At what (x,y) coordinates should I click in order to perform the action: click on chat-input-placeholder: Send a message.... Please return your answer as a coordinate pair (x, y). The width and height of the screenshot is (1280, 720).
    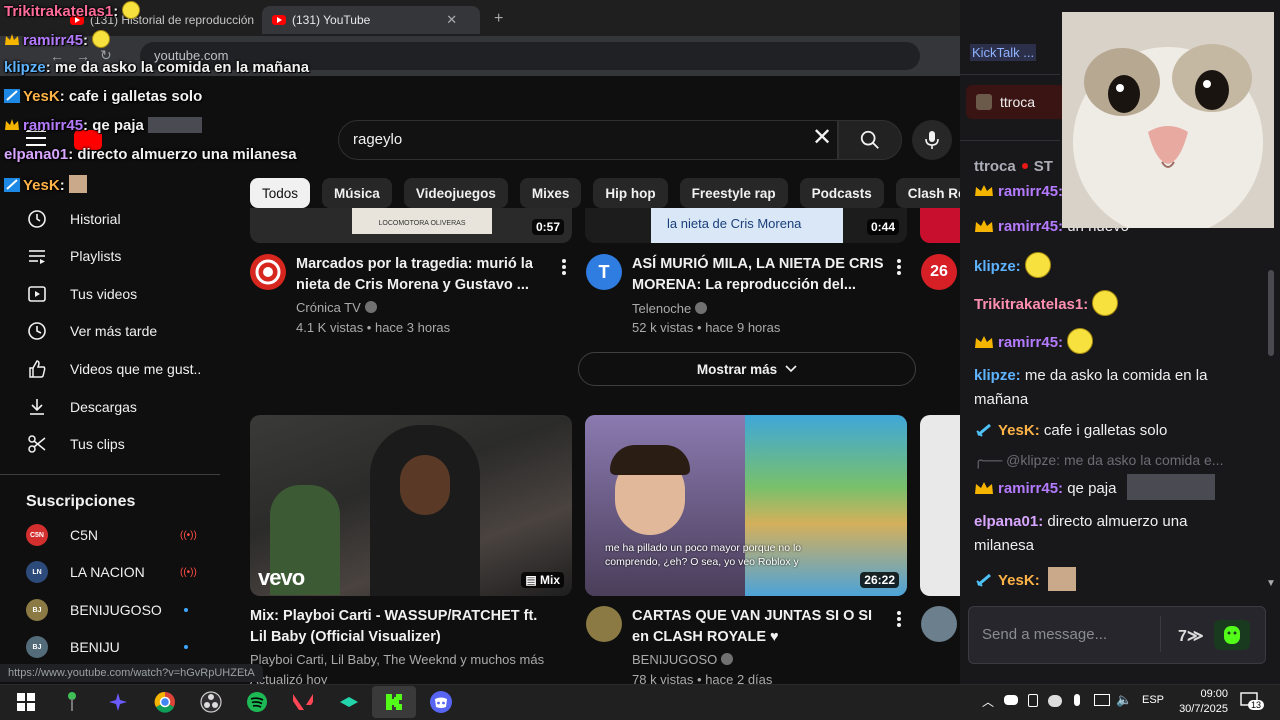
    Looking at the image, I should click on (1045, 634).